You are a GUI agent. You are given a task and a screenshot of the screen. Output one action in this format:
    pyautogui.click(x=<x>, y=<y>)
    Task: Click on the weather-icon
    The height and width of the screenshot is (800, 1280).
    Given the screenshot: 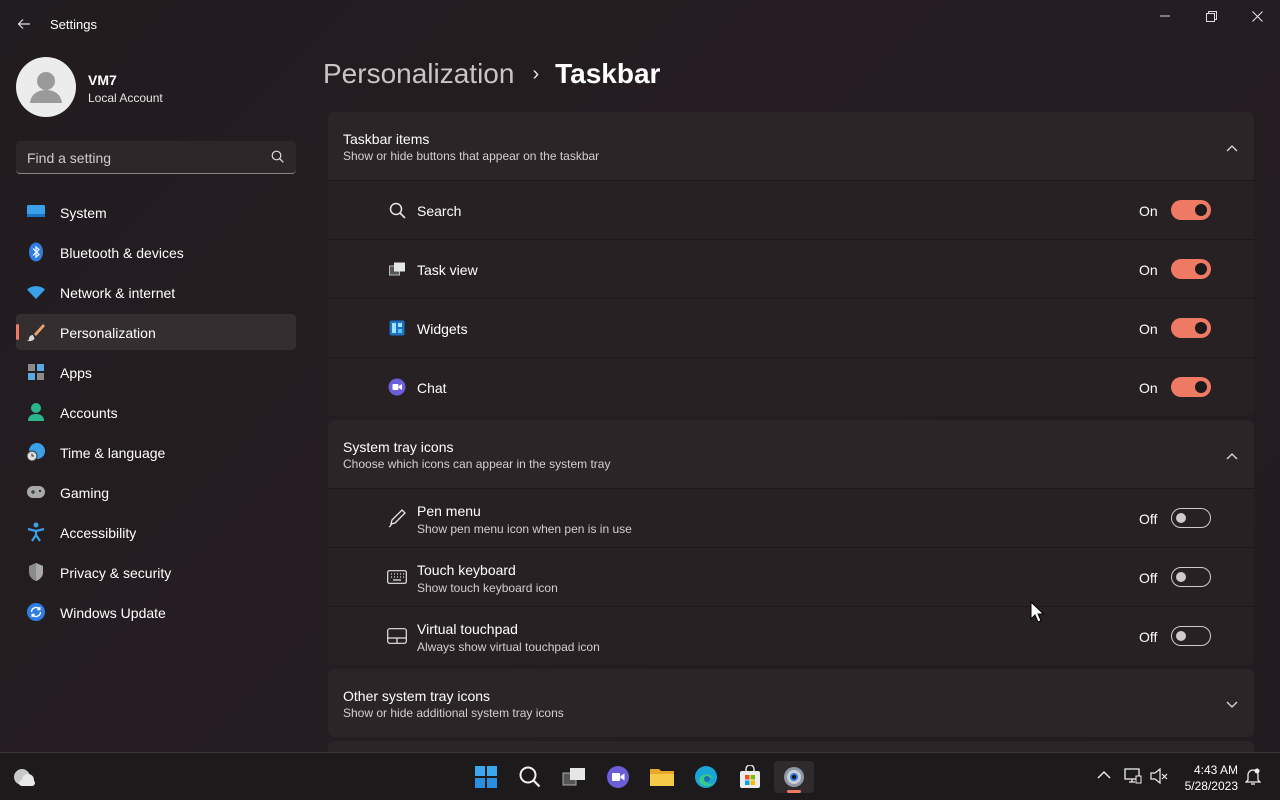 What is the action you would take?
    pyautogui.click(x=25, y=779)
    